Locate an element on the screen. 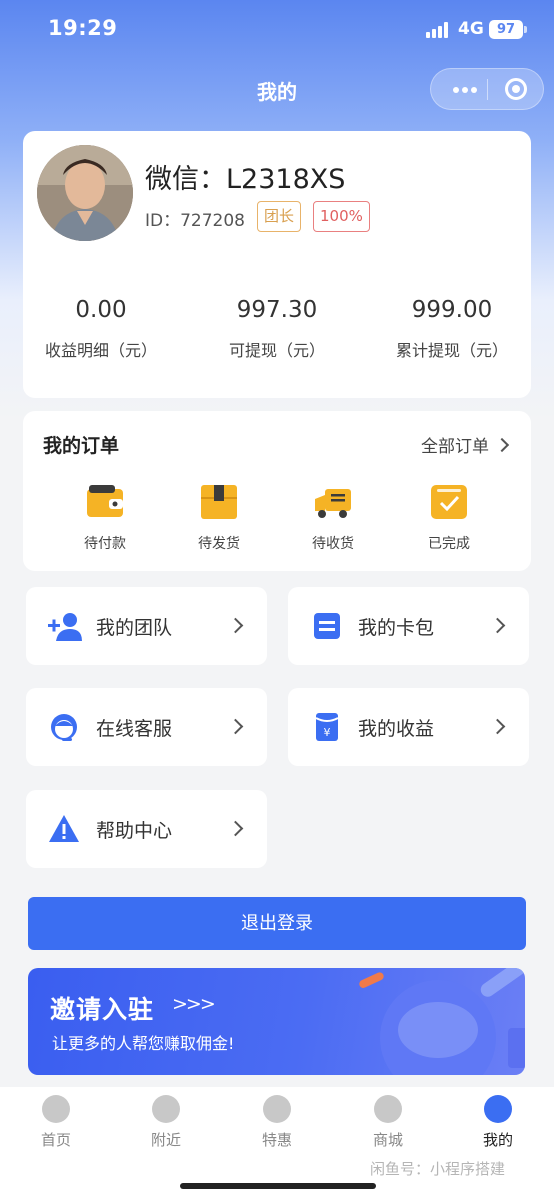  box-icon is located at coordinates (219, 502).